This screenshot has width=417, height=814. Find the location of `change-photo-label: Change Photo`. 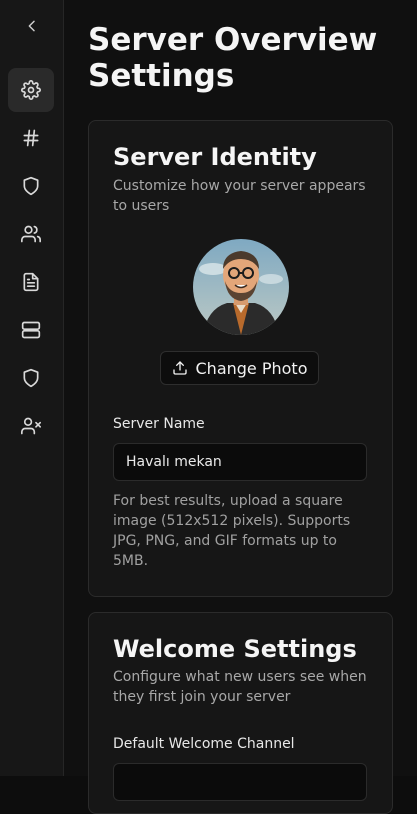

change-photo-label: Change Photo is located at coordinates (251, 368).